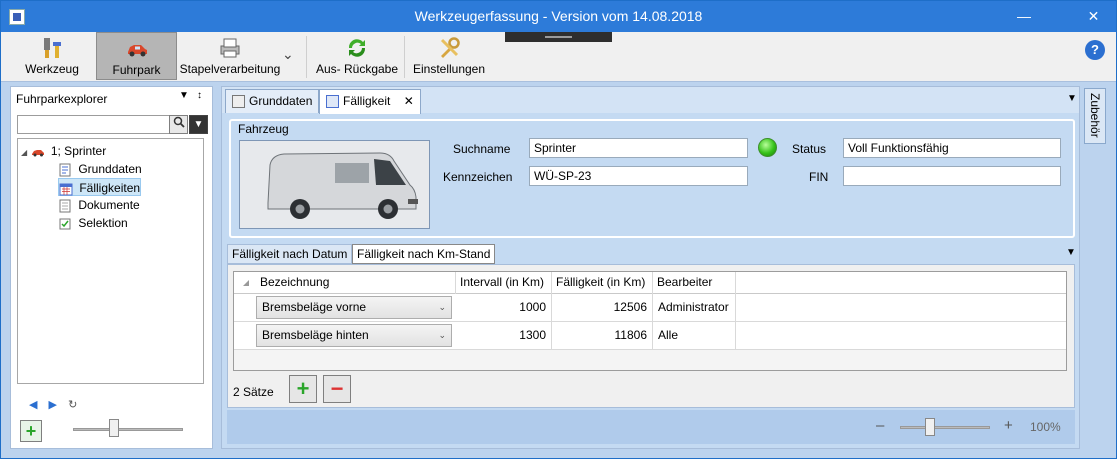  What do you see at coordinates (93, 223) in the screenshot?
I see `tree-node-selektion: Selektion` at bounding box center [93, 223].